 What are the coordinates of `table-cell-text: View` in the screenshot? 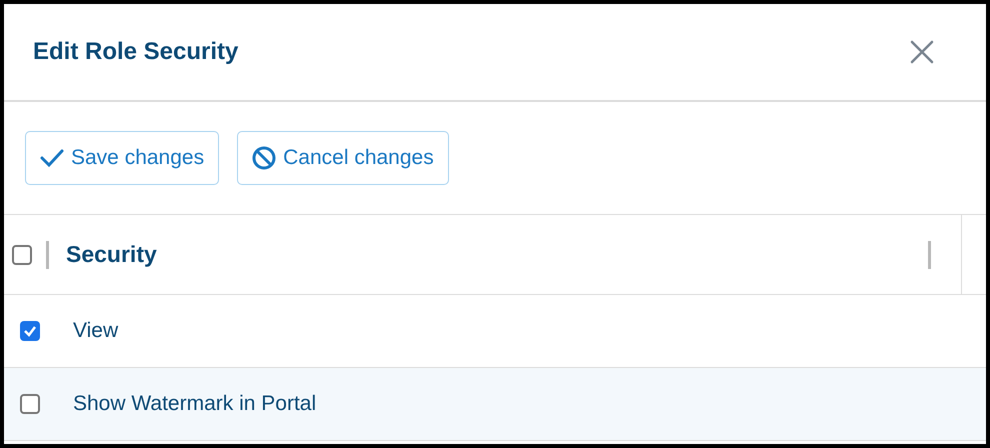 It's located at (95, 331).